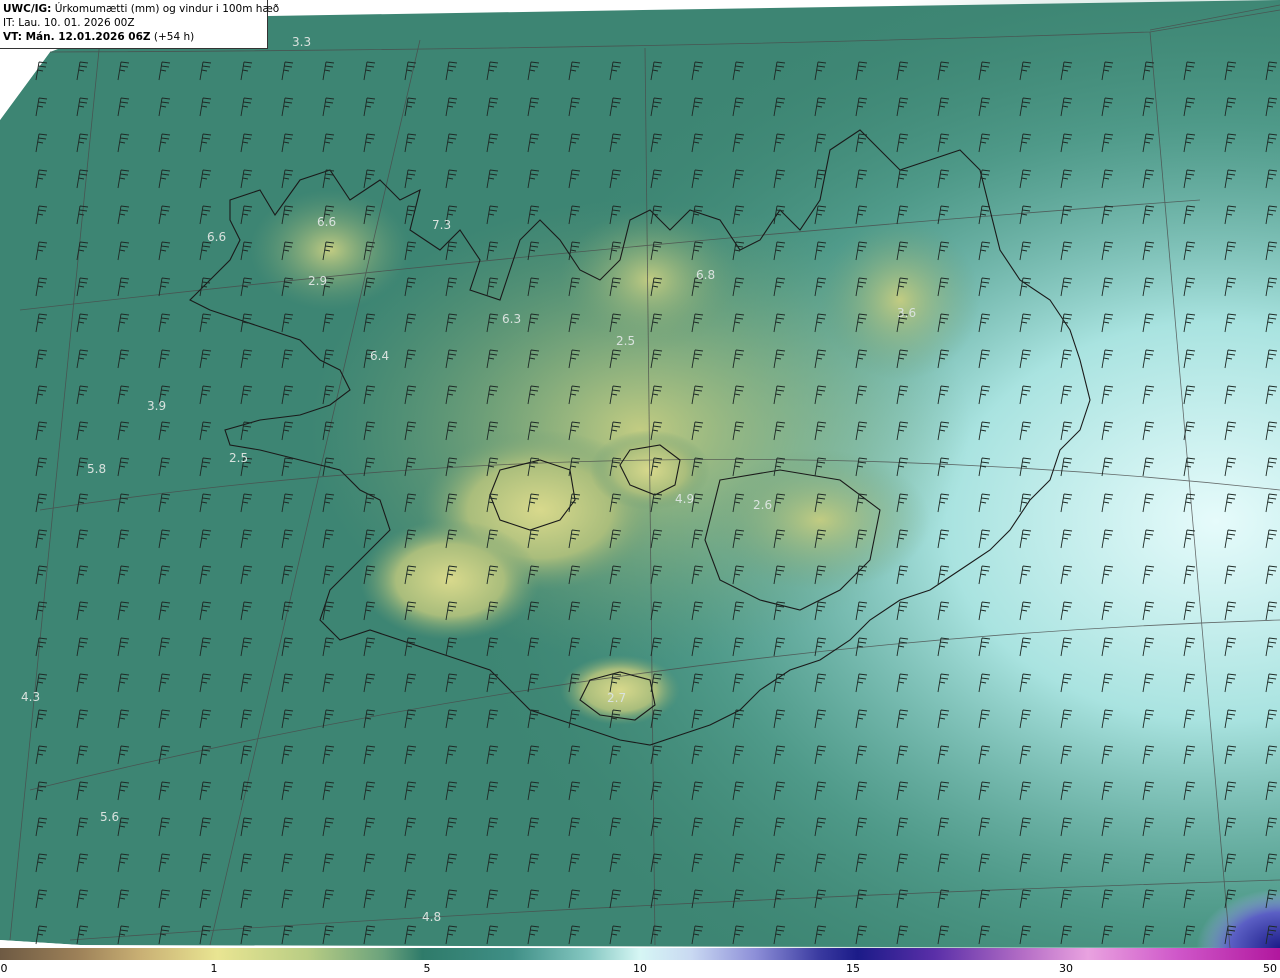  What do you see at coordinates (762, 505) in the screenshot?
I see `map-label-15: 2.6` at bounding box center [762, 505].